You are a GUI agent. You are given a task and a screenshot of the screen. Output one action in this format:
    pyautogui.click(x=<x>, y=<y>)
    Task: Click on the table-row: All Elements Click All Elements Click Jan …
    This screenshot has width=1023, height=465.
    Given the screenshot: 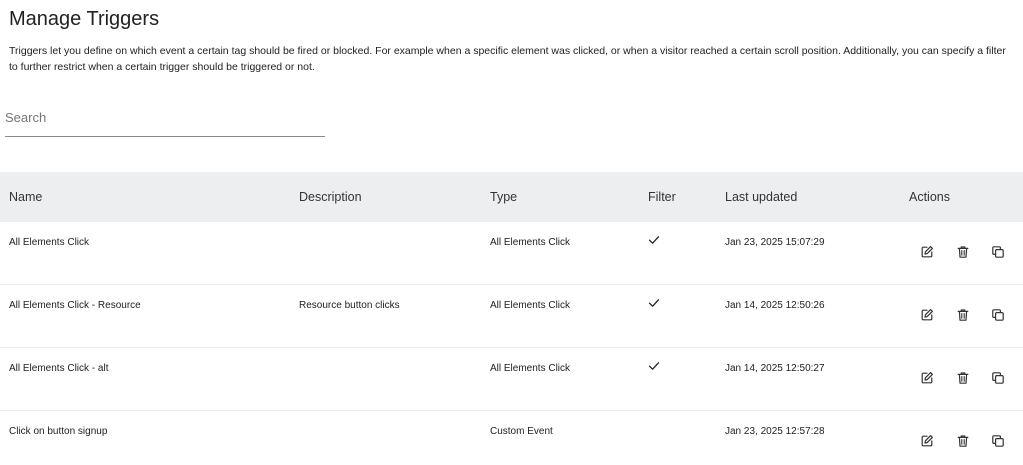 What is the action you would take?
    pyautogui.click(x=511, y=253)
    